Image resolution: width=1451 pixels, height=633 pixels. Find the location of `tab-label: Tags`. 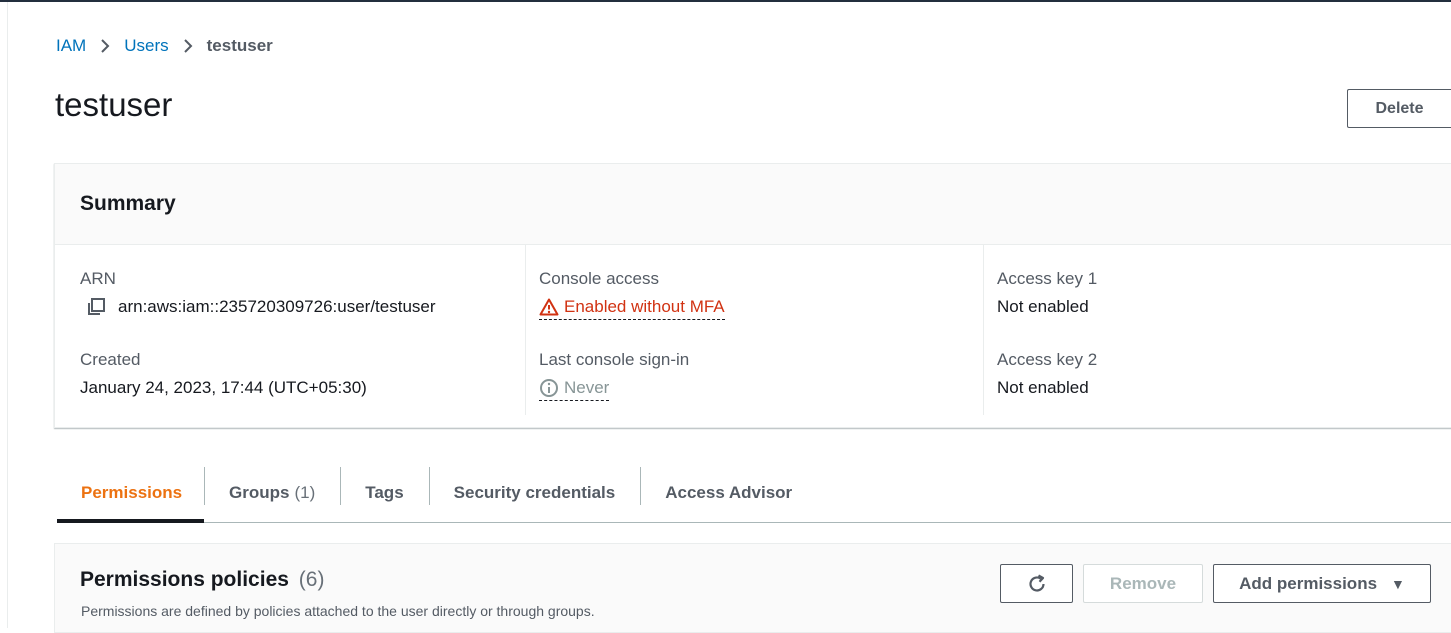

tab-label: Tags is located at coordinates (384, 492).